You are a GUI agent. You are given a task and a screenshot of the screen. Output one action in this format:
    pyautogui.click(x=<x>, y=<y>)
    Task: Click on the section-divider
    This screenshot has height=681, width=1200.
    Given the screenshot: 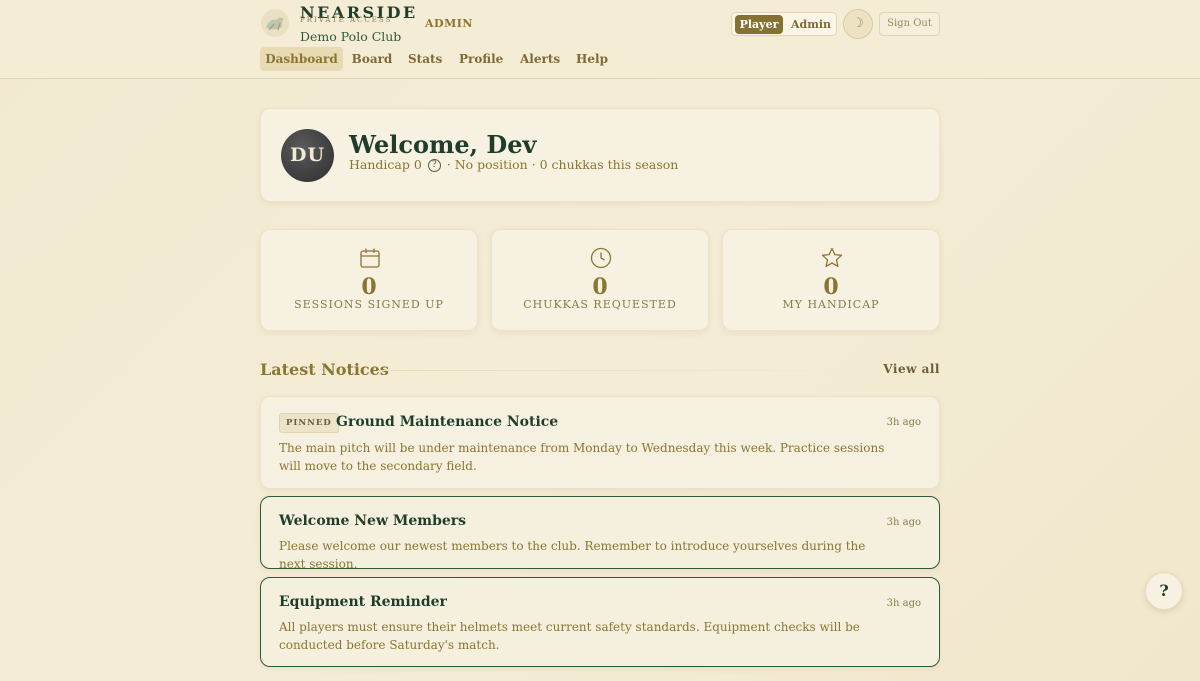 What is the action you would take?
    pyautogui.click(x=628, y=370)
    